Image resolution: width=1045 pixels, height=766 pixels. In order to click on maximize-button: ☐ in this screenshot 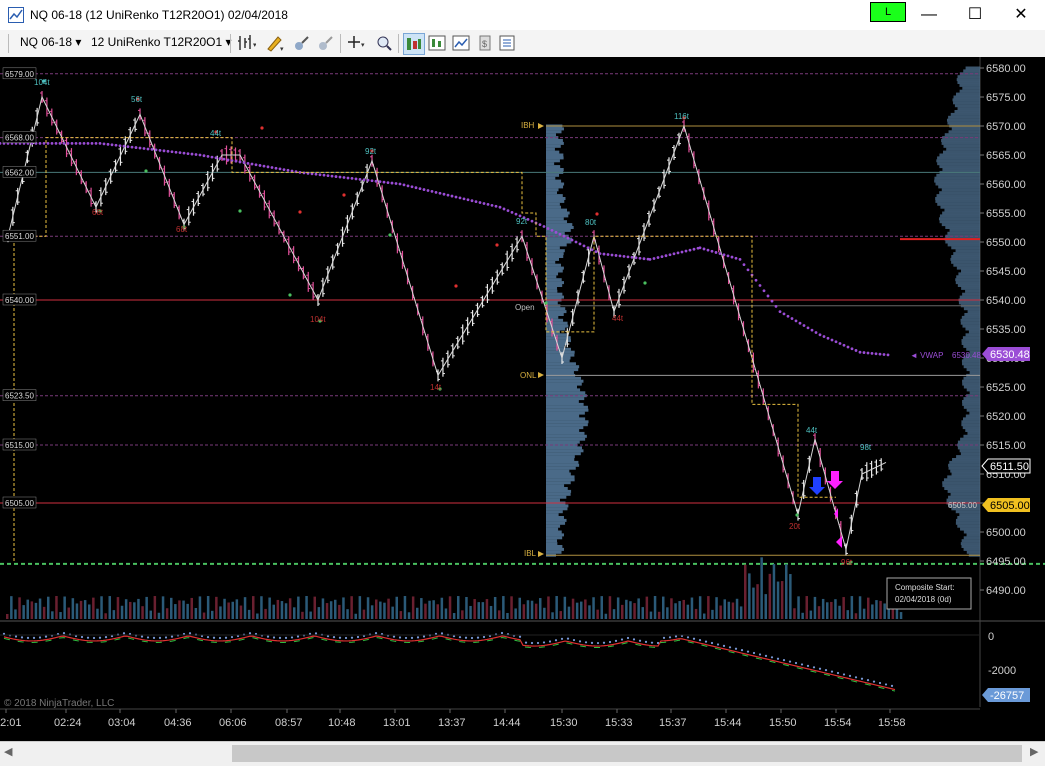, I will do `click(975, 15)`.